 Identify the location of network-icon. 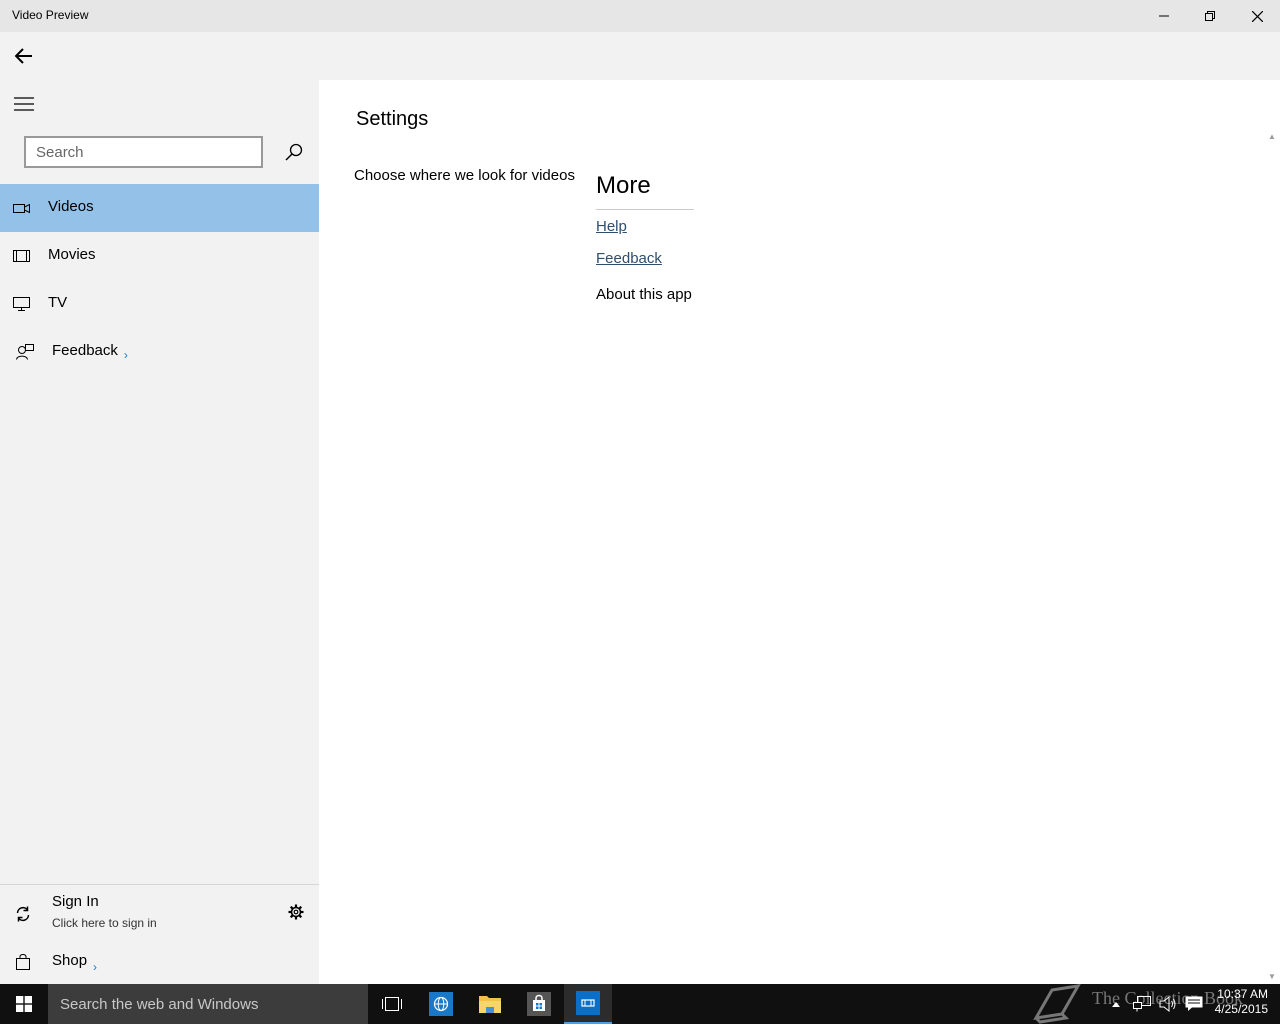
(1142, 1004).